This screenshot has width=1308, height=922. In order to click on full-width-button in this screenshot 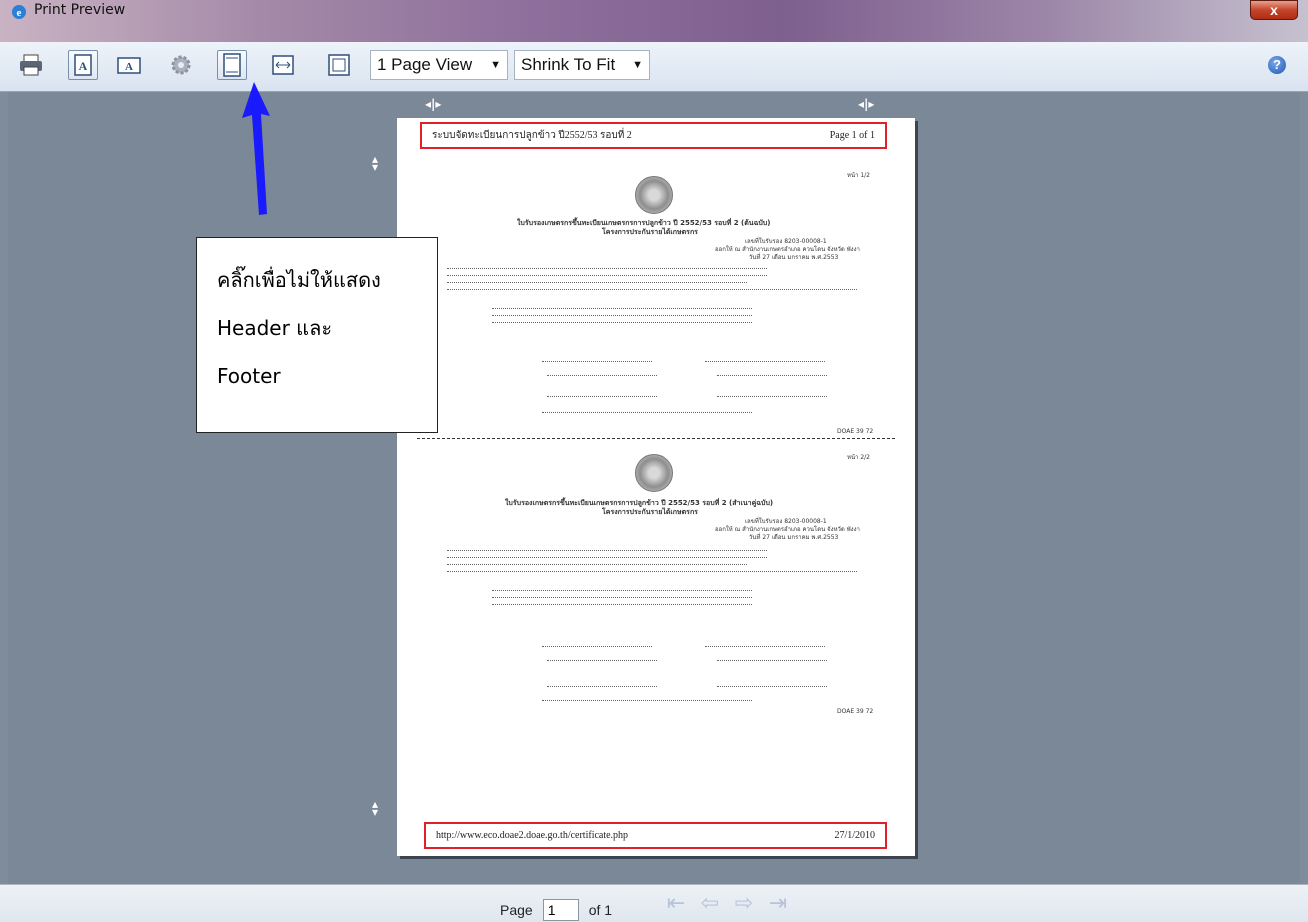, I will do `click(283, 65)`.